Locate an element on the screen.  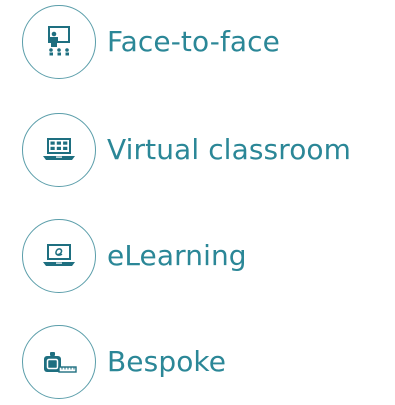
measuring-tape-icon is located at coordinates (60, 362).